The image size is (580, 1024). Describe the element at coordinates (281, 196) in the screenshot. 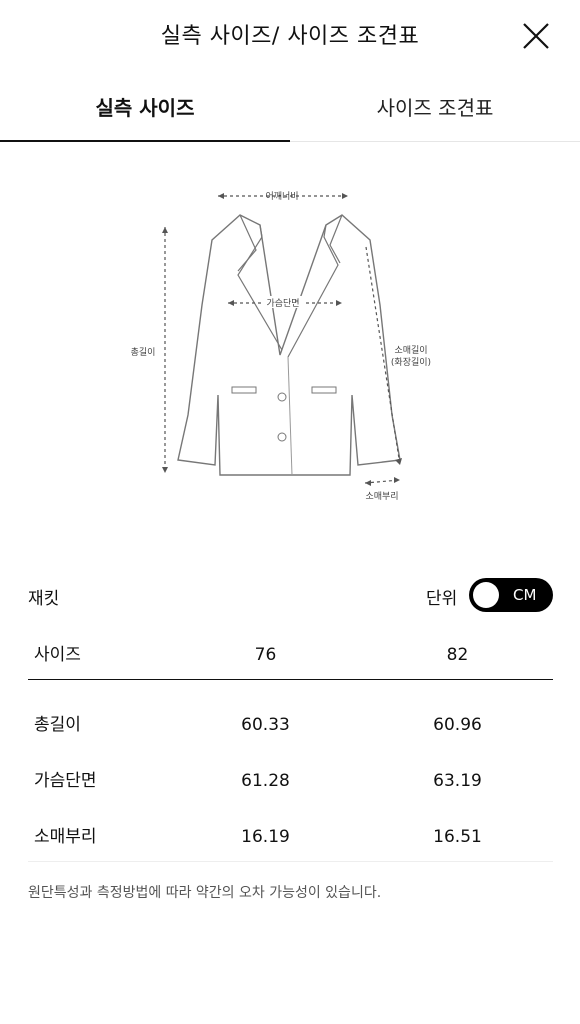

I see `shoulder-width-label: 어깨너비` at that location.